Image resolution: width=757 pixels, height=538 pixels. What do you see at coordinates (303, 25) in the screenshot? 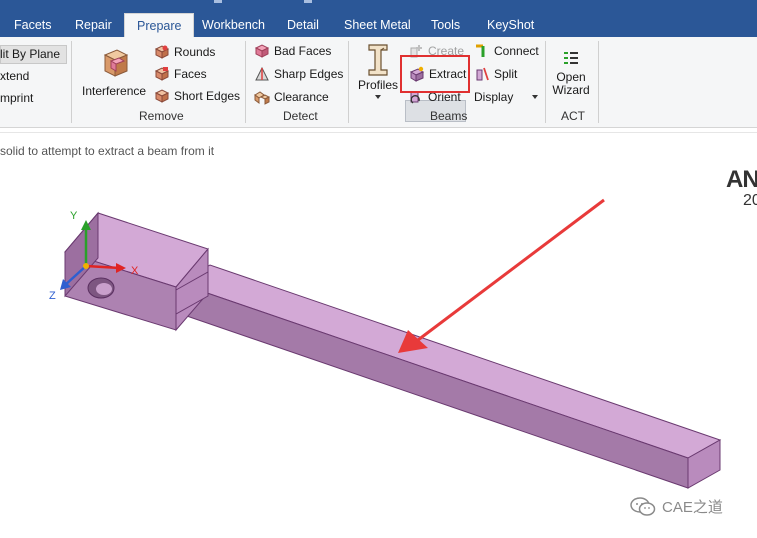
I see `tab-detail: Detail` at bounding box center [303, 25].